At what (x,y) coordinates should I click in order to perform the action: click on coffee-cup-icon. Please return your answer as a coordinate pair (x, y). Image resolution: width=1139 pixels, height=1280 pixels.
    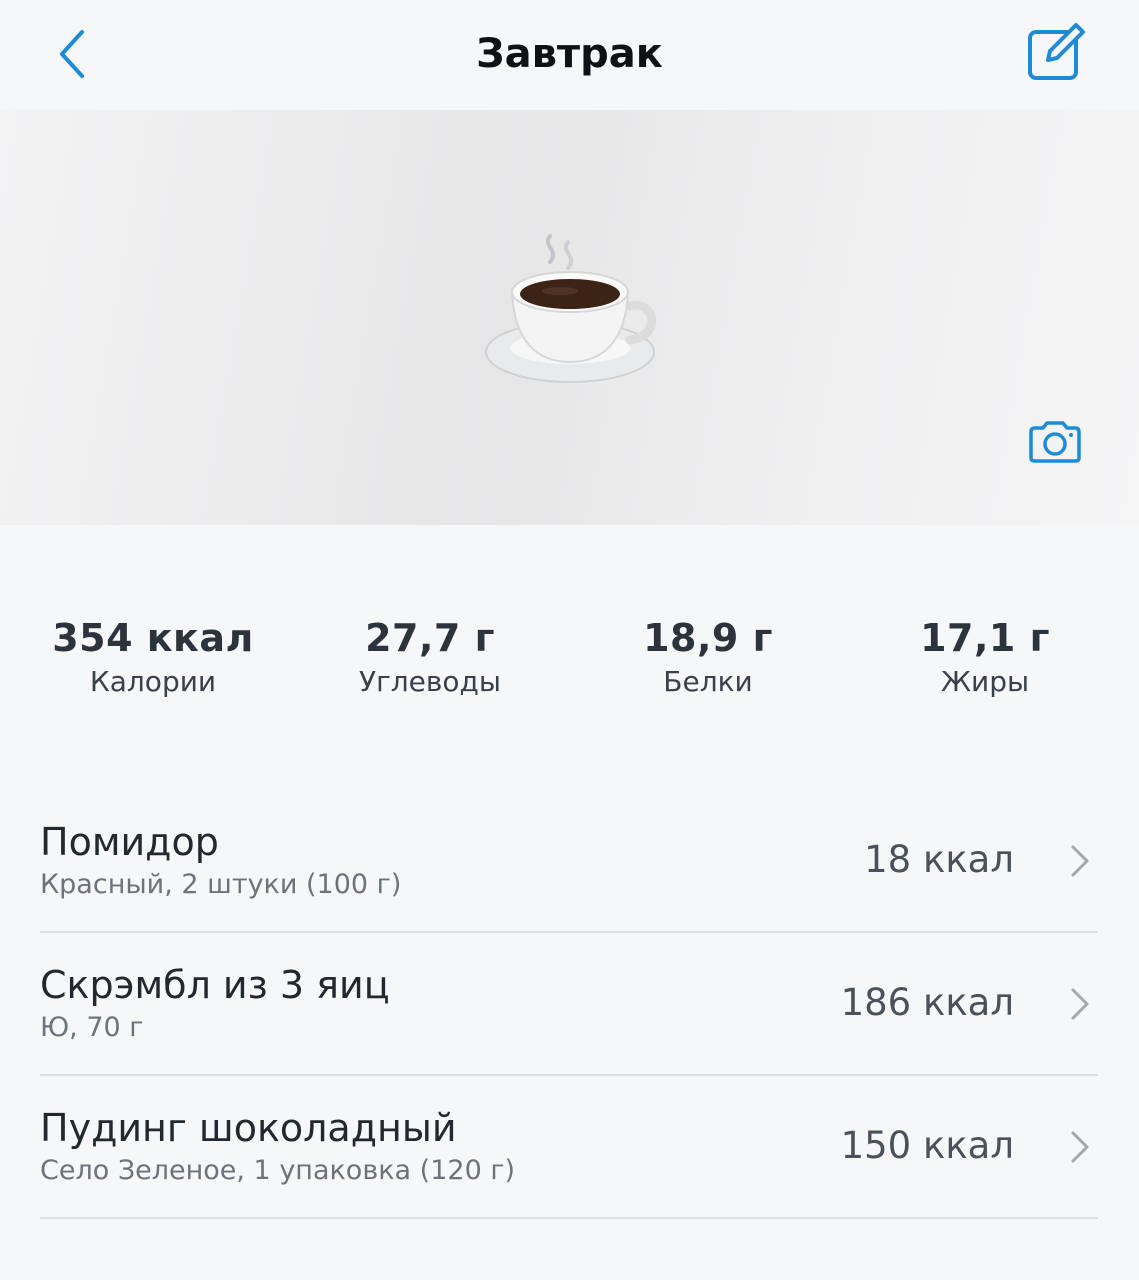
    Looking at the image, I should click on (571, 308).